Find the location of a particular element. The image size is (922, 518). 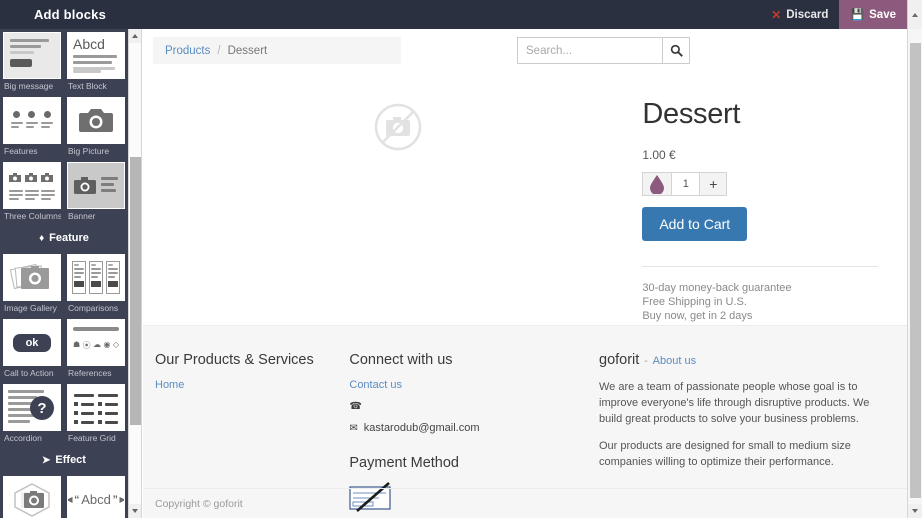

footer-heading: Connect with us is located at coordinates (401, 360).